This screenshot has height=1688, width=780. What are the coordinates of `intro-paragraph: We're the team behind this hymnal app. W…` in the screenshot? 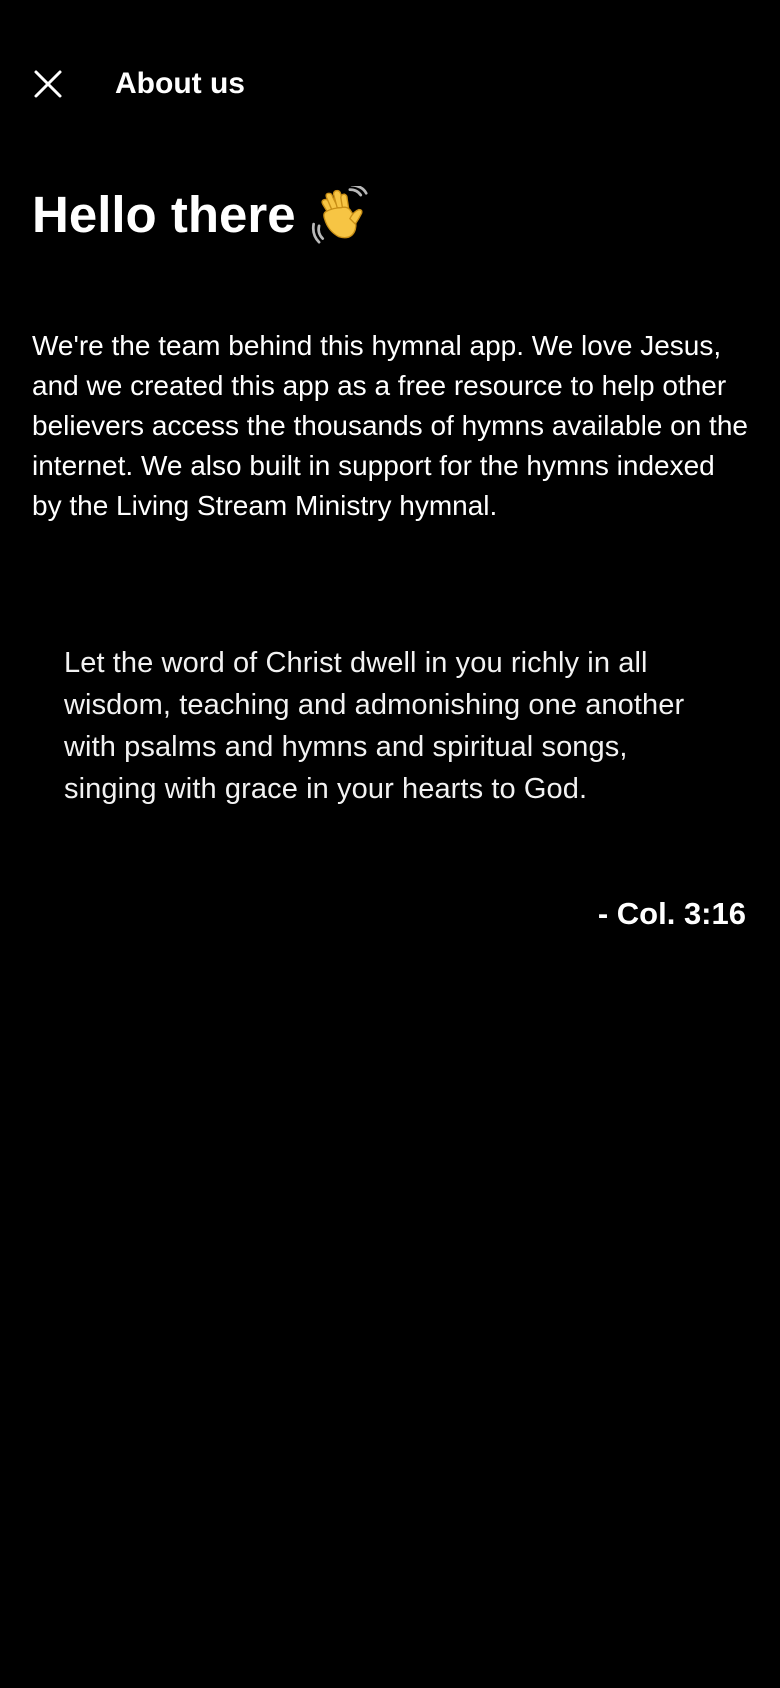 It's located at (390, 425).